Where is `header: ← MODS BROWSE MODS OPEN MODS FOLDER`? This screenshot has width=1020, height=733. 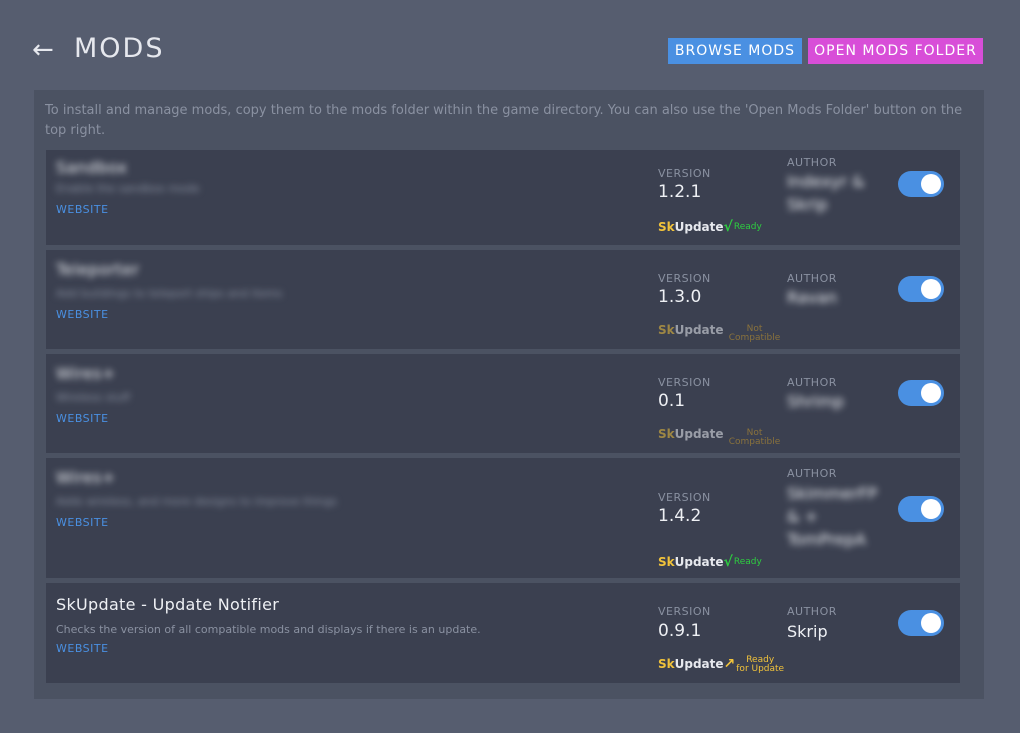
header: ← MODS BROWSE MODS OPEN MODS FOLDER is located at coordinates (510, 45).